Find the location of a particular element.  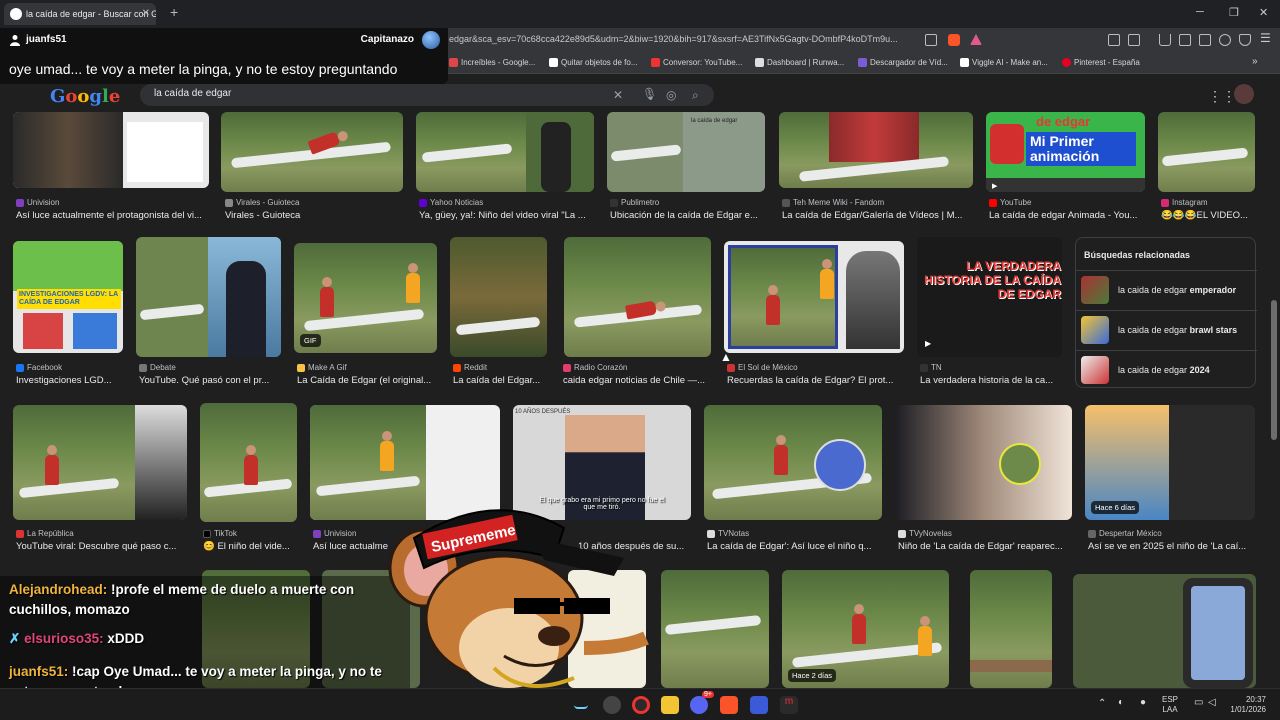

file-explorer-icon is located at coordinates (670, 705).